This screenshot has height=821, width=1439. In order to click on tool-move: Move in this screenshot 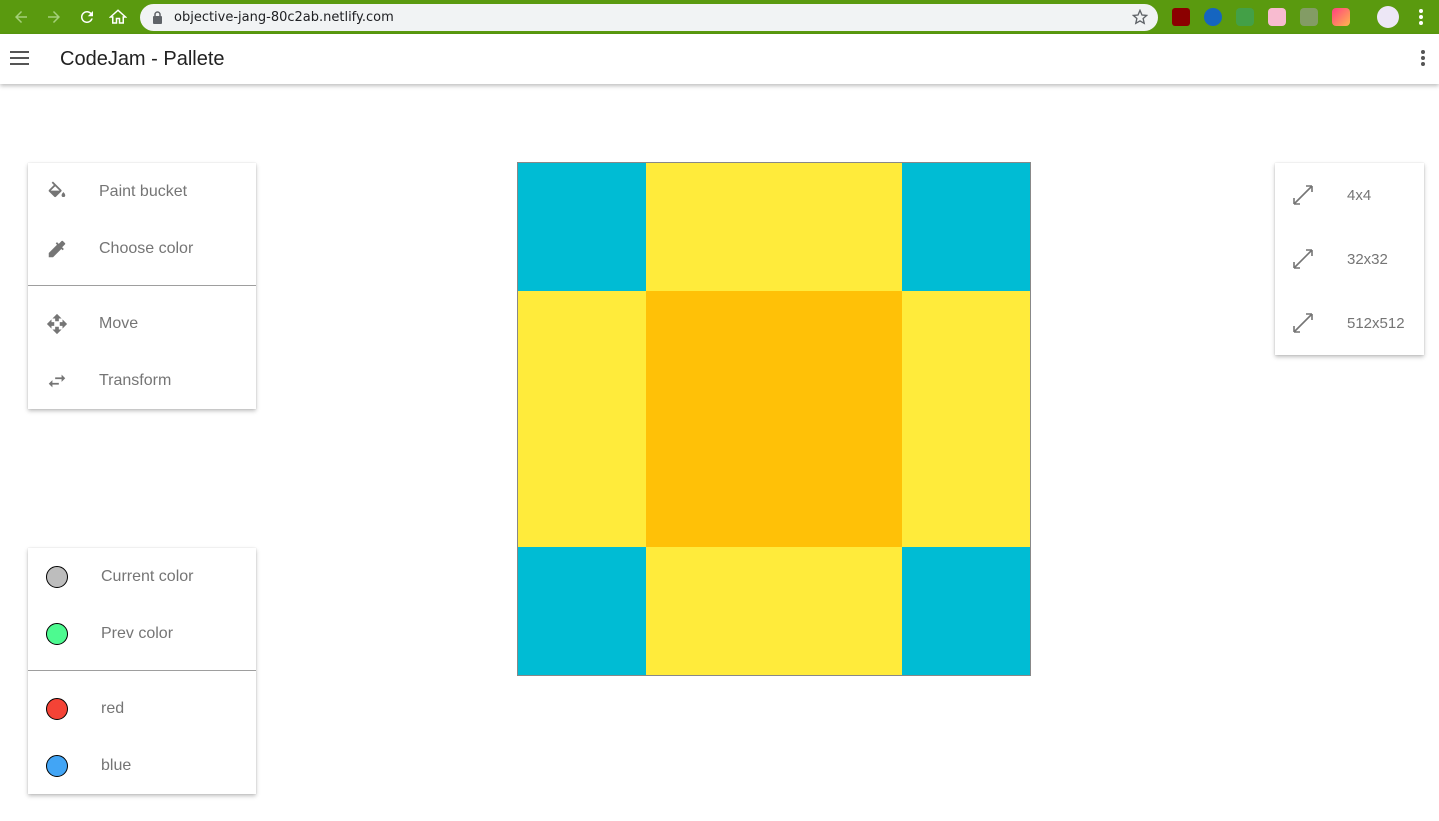, I will do `click(142, 323)`.